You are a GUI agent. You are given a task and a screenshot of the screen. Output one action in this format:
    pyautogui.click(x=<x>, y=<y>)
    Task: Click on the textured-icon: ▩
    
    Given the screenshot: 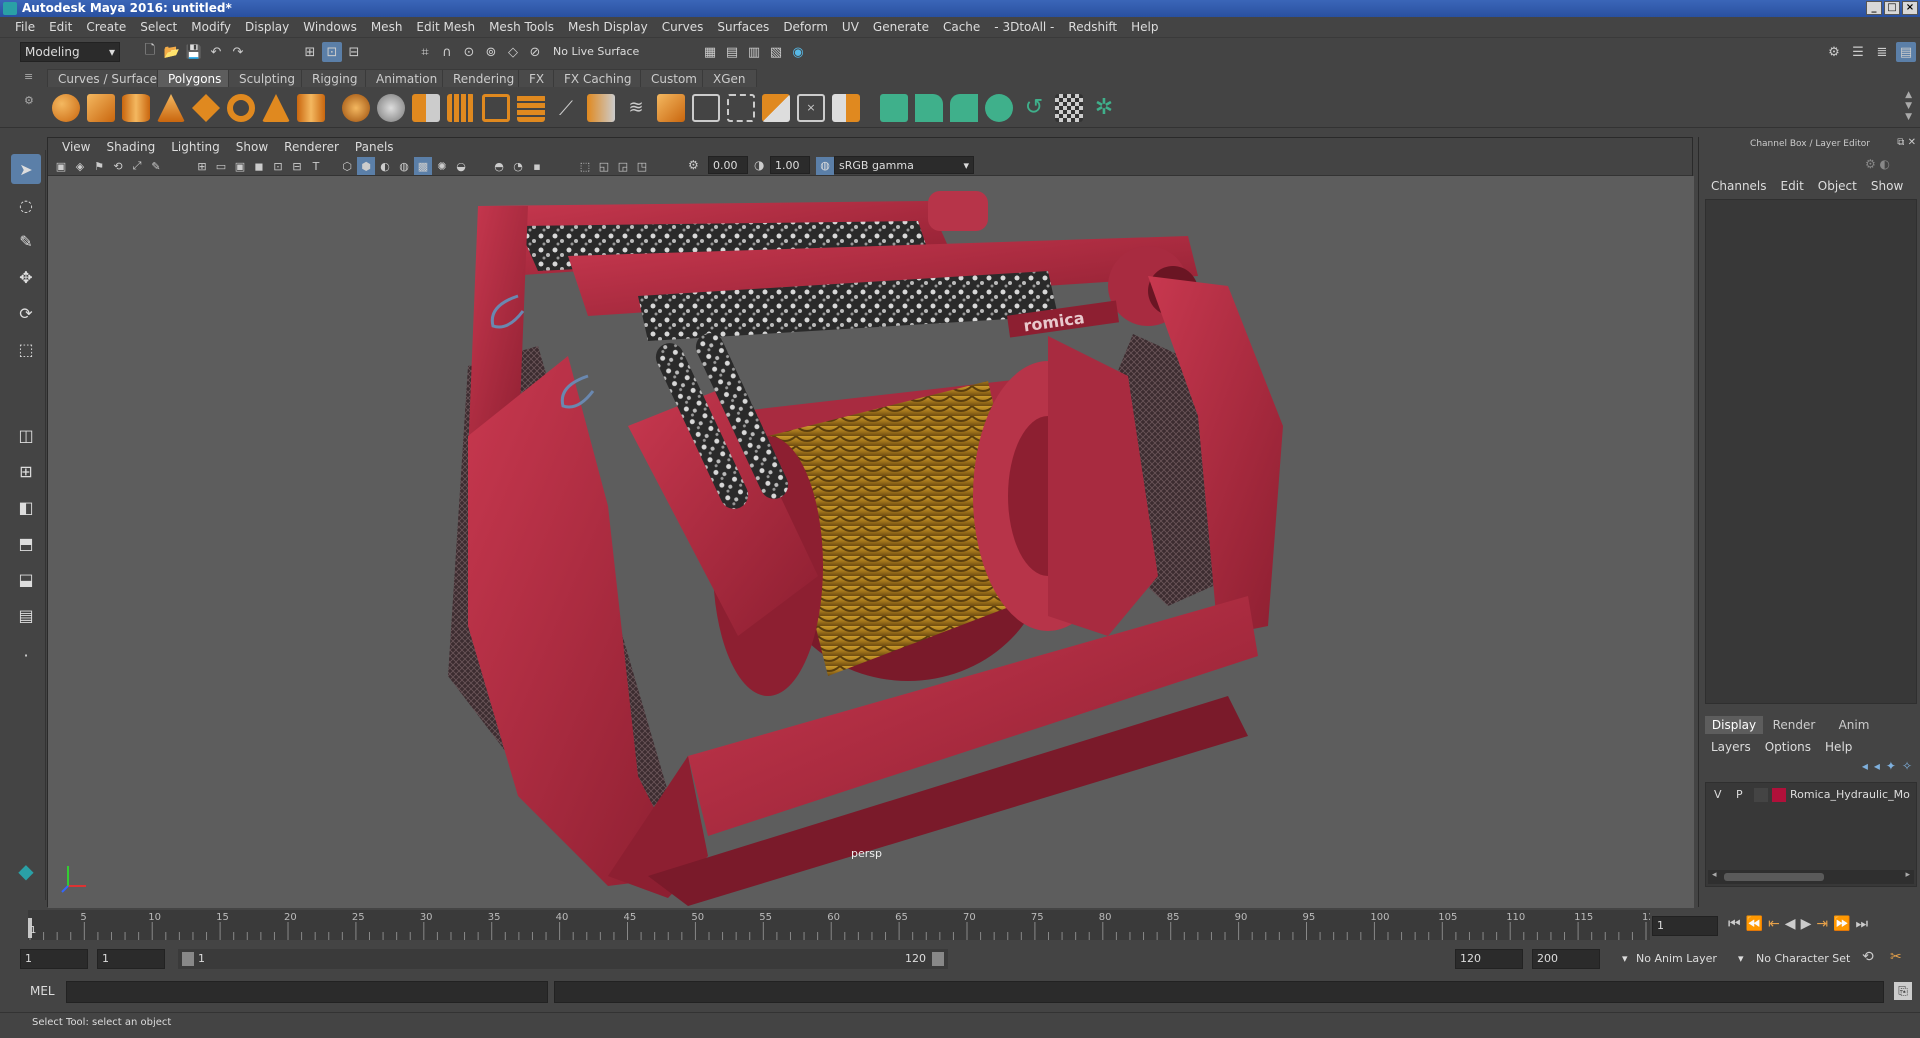 What is the action you would take?
    pyautogui.click(x=423, y=166)
    